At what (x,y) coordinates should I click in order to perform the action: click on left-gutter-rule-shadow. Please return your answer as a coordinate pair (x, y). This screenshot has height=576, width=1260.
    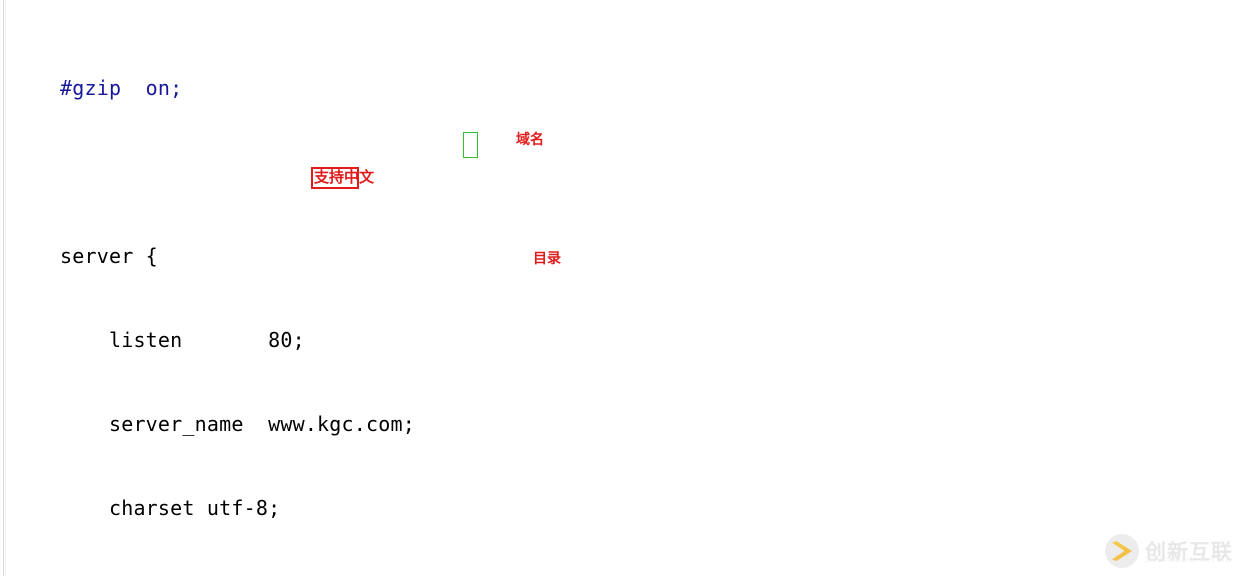
    Looking at the image, I should click on (5, 288).